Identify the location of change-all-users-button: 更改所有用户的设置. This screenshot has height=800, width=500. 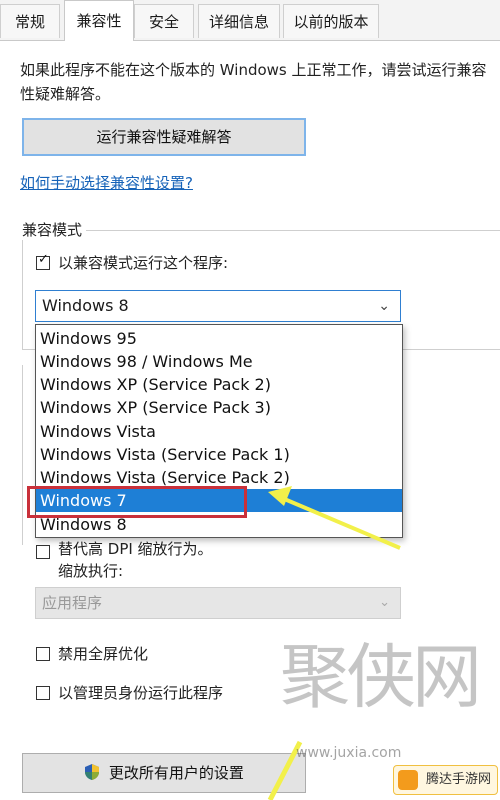
(164, 773).